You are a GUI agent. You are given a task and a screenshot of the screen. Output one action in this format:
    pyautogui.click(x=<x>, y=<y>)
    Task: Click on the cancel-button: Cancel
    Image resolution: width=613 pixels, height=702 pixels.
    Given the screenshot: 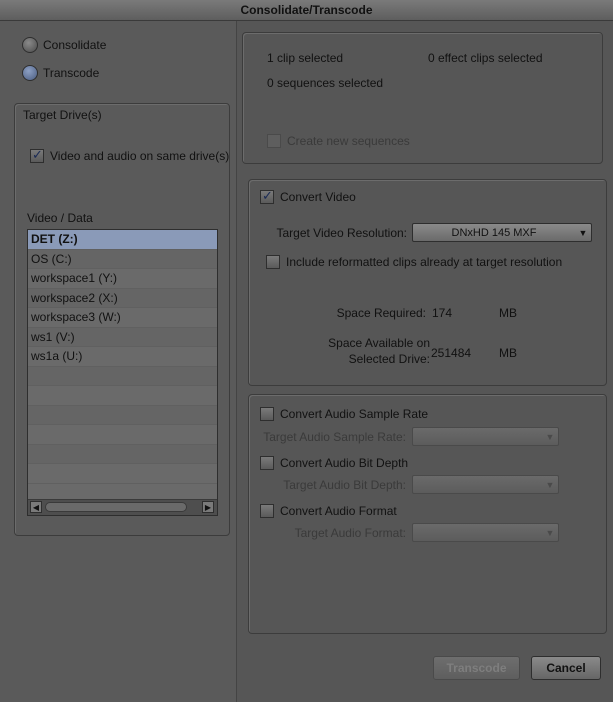 What is the action you would take?
    pyautogui.click(x=566, y=668)
    